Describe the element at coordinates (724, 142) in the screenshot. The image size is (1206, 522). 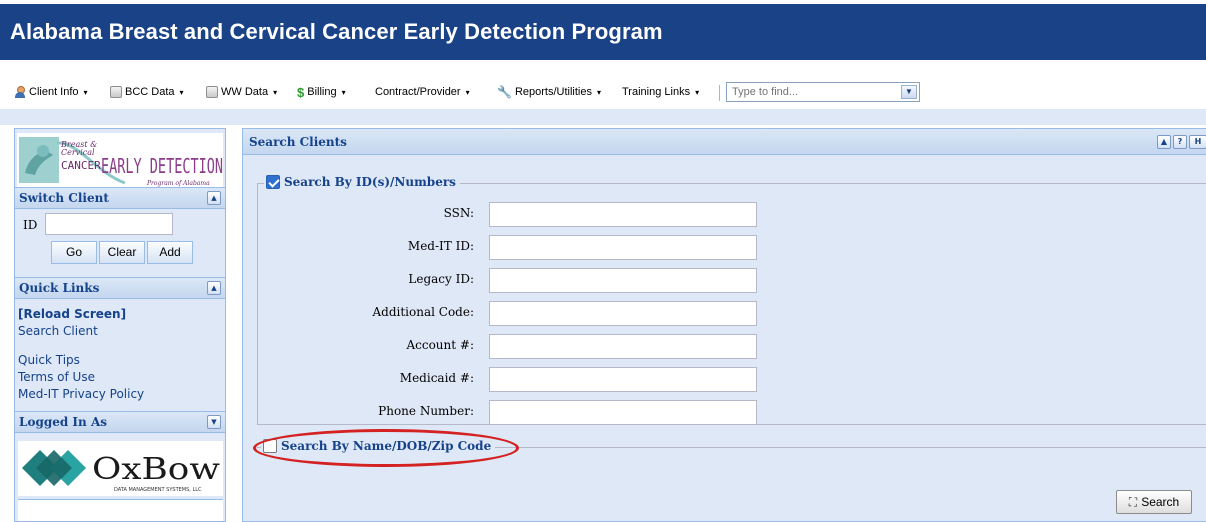
I see `panel-header: Search Clients ▲ ? H` at that location.